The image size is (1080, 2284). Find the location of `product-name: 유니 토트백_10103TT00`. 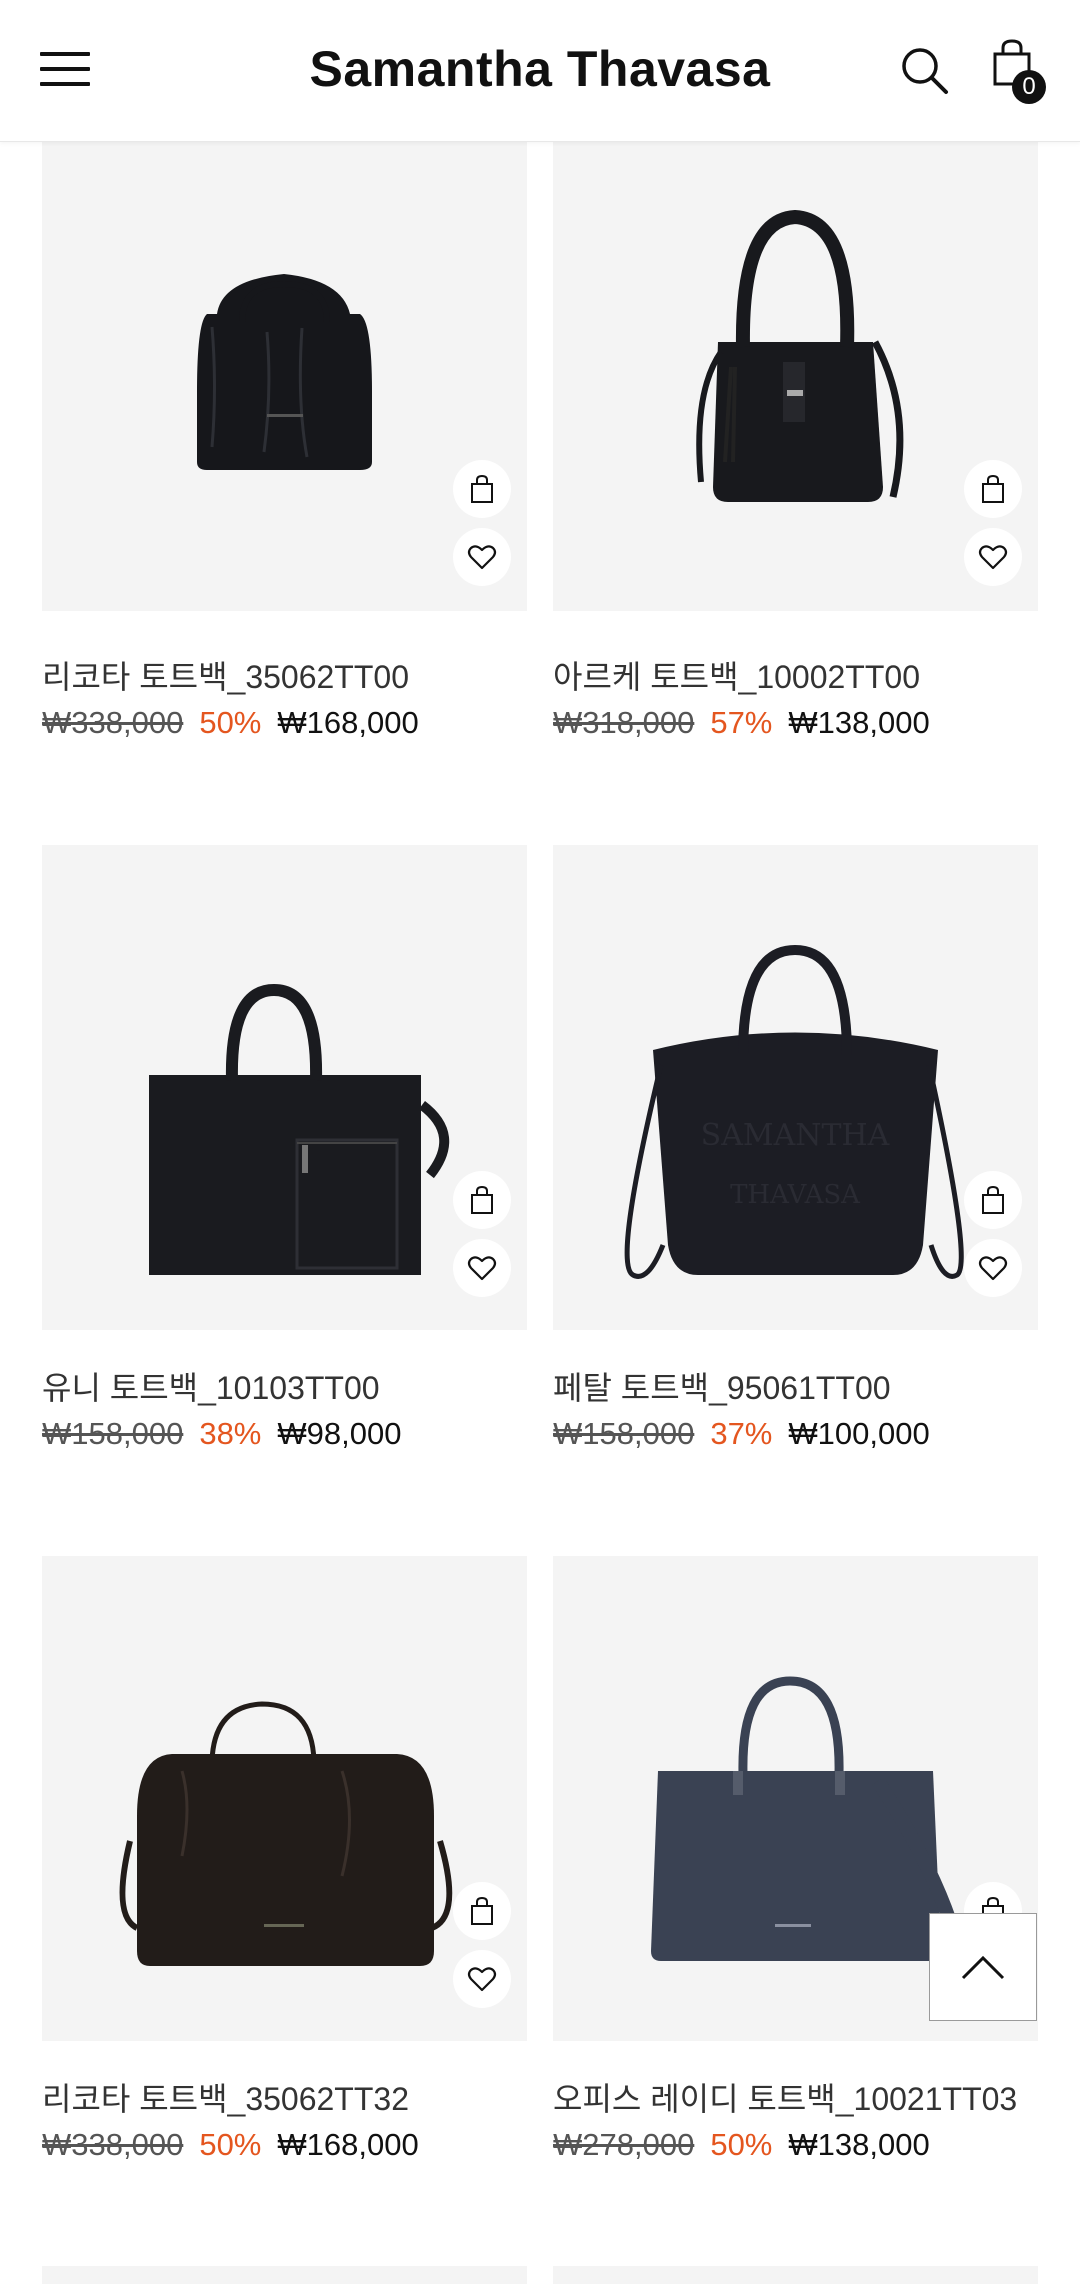

product-name: 유니 토트백_10103TT00 is located at coordinates (211, 1386).